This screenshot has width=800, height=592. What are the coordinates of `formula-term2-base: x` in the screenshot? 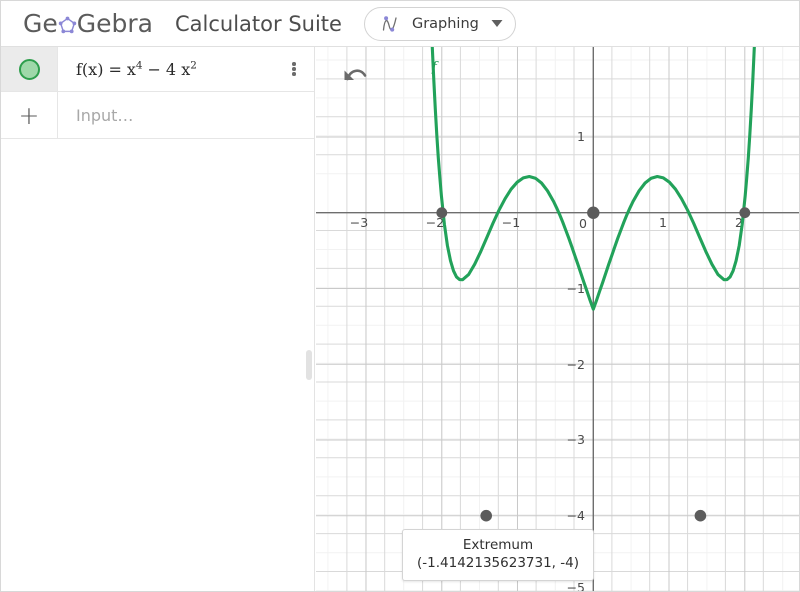 It's located at (186, 69).